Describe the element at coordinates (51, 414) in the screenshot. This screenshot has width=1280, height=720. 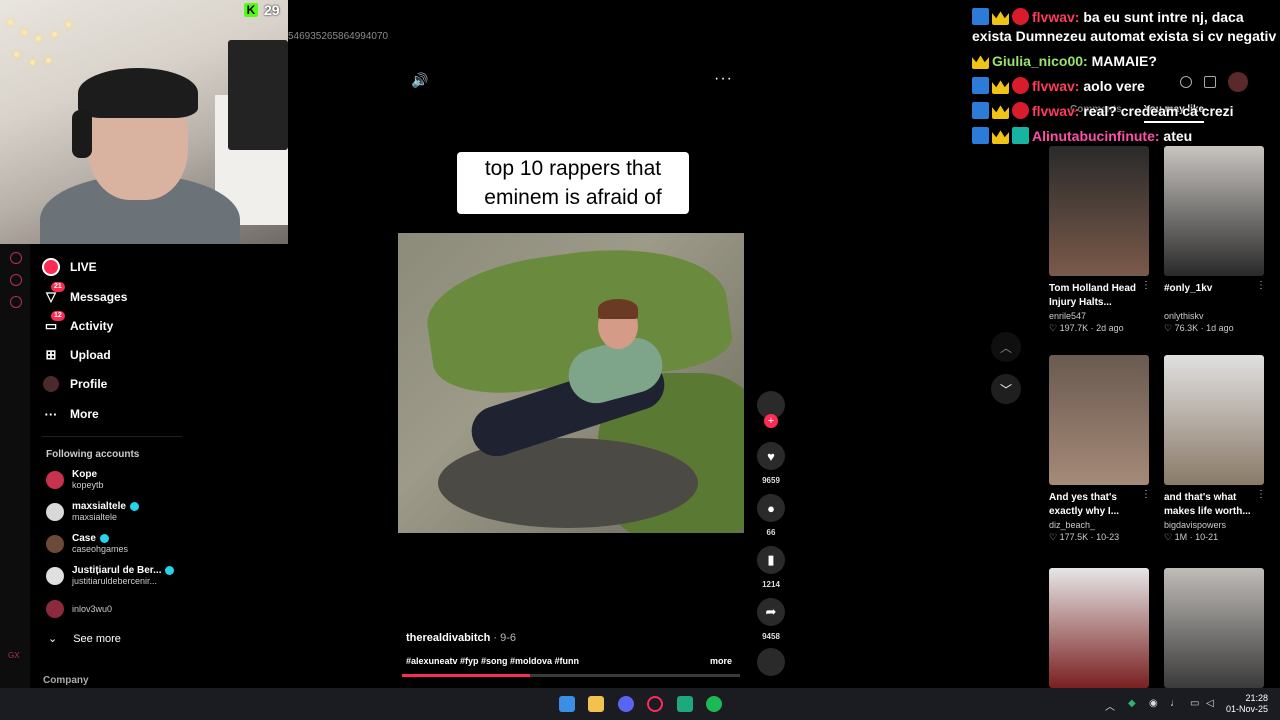
I see `more-icon: ···` at that location.